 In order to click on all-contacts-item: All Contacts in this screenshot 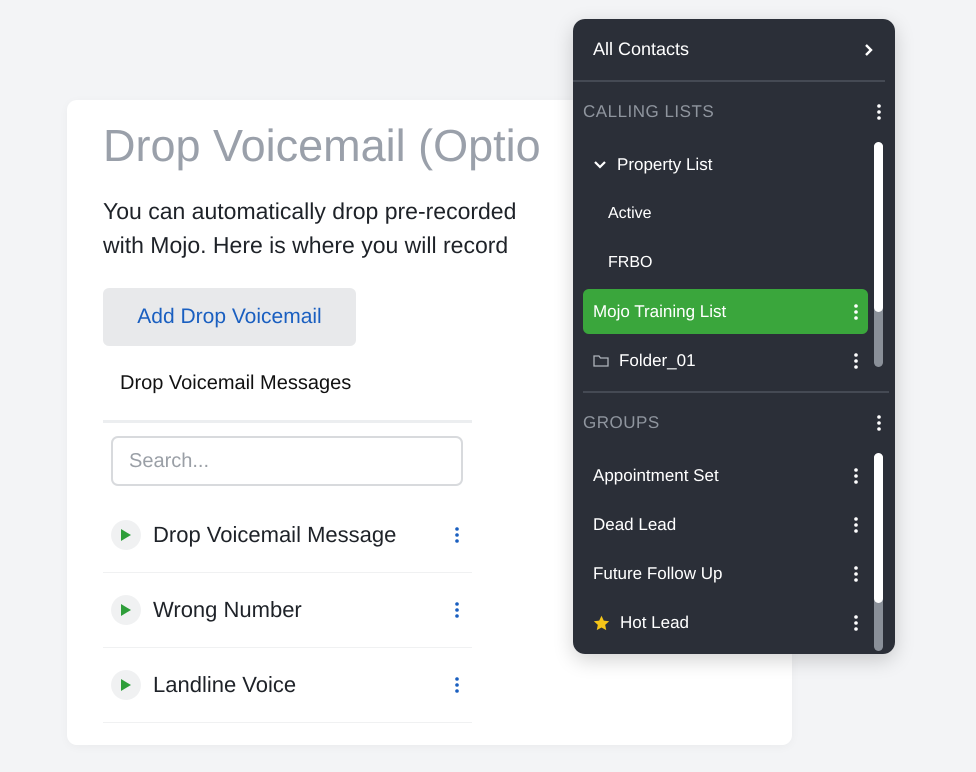, I will do `click(729, 50)`.